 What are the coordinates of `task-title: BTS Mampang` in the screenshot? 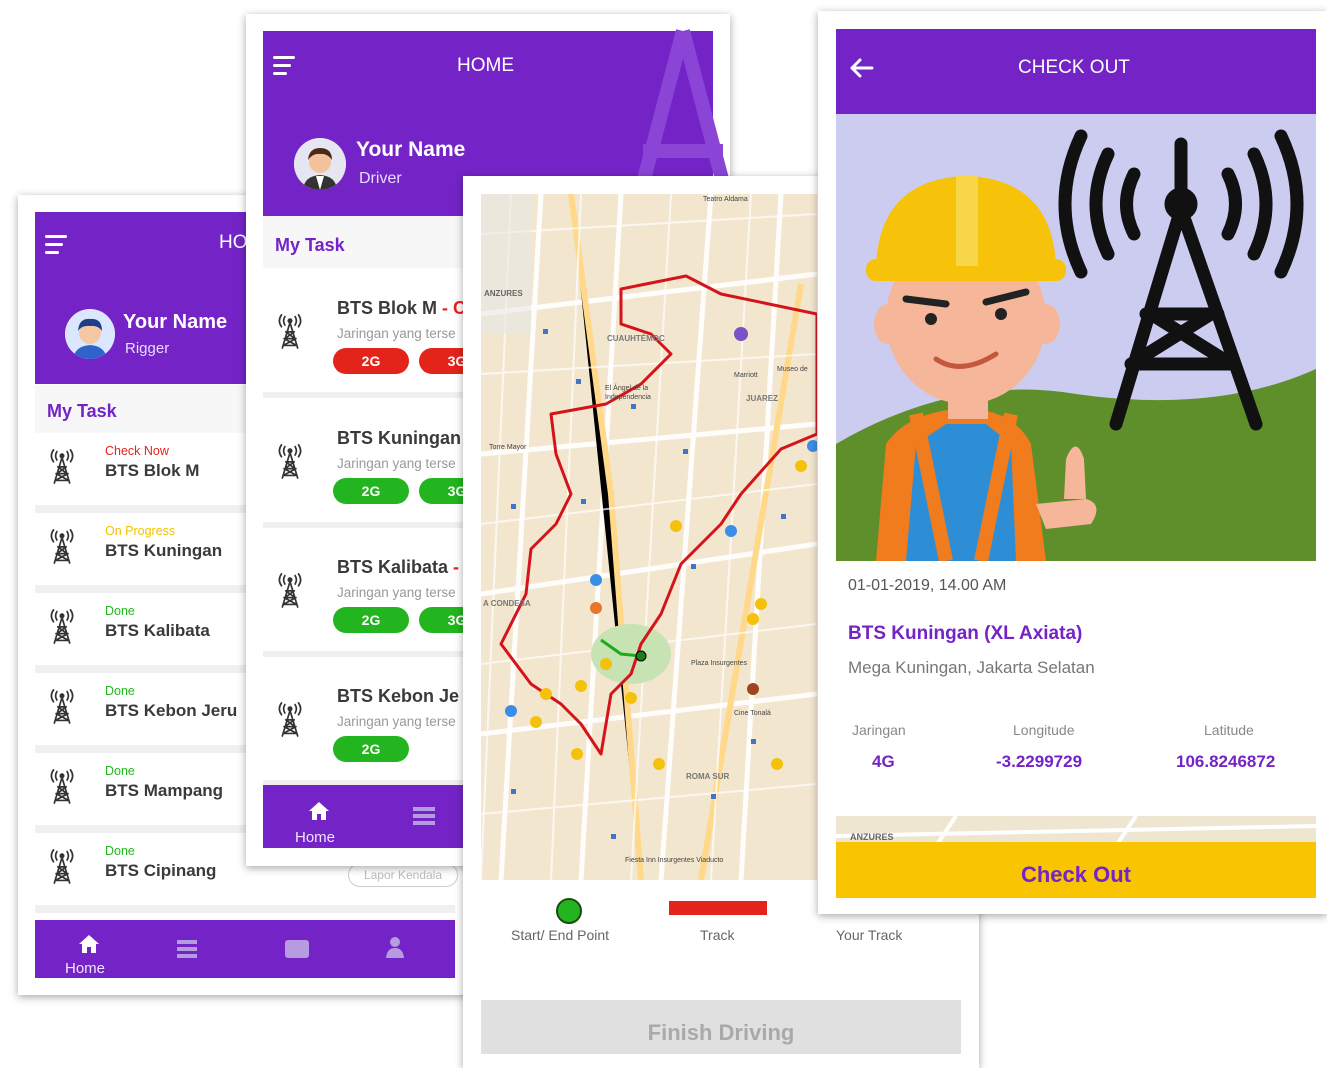 It's located at (164, 791).